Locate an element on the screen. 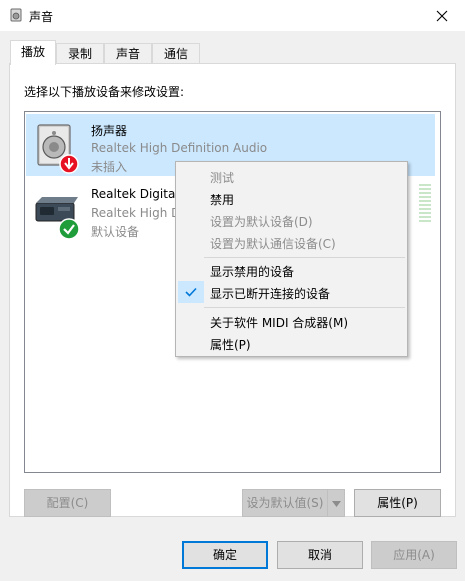 Image resolution: width=465 pixels, height=581 pixels. apply-button: 应用(A) is located at coordinates (414, 555).